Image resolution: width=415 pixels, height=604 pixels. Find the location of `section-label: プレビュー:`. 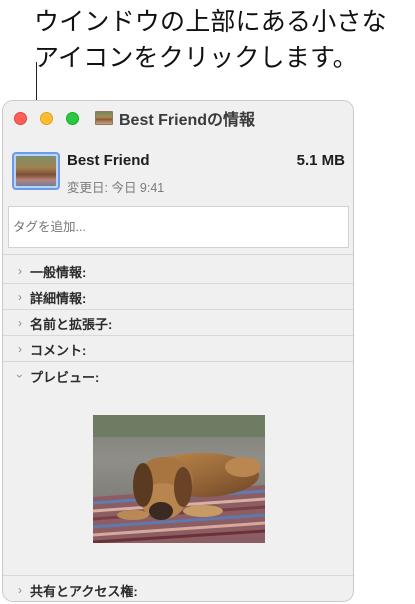

section-label: プレビュー: is located at coordinates (65, 377).